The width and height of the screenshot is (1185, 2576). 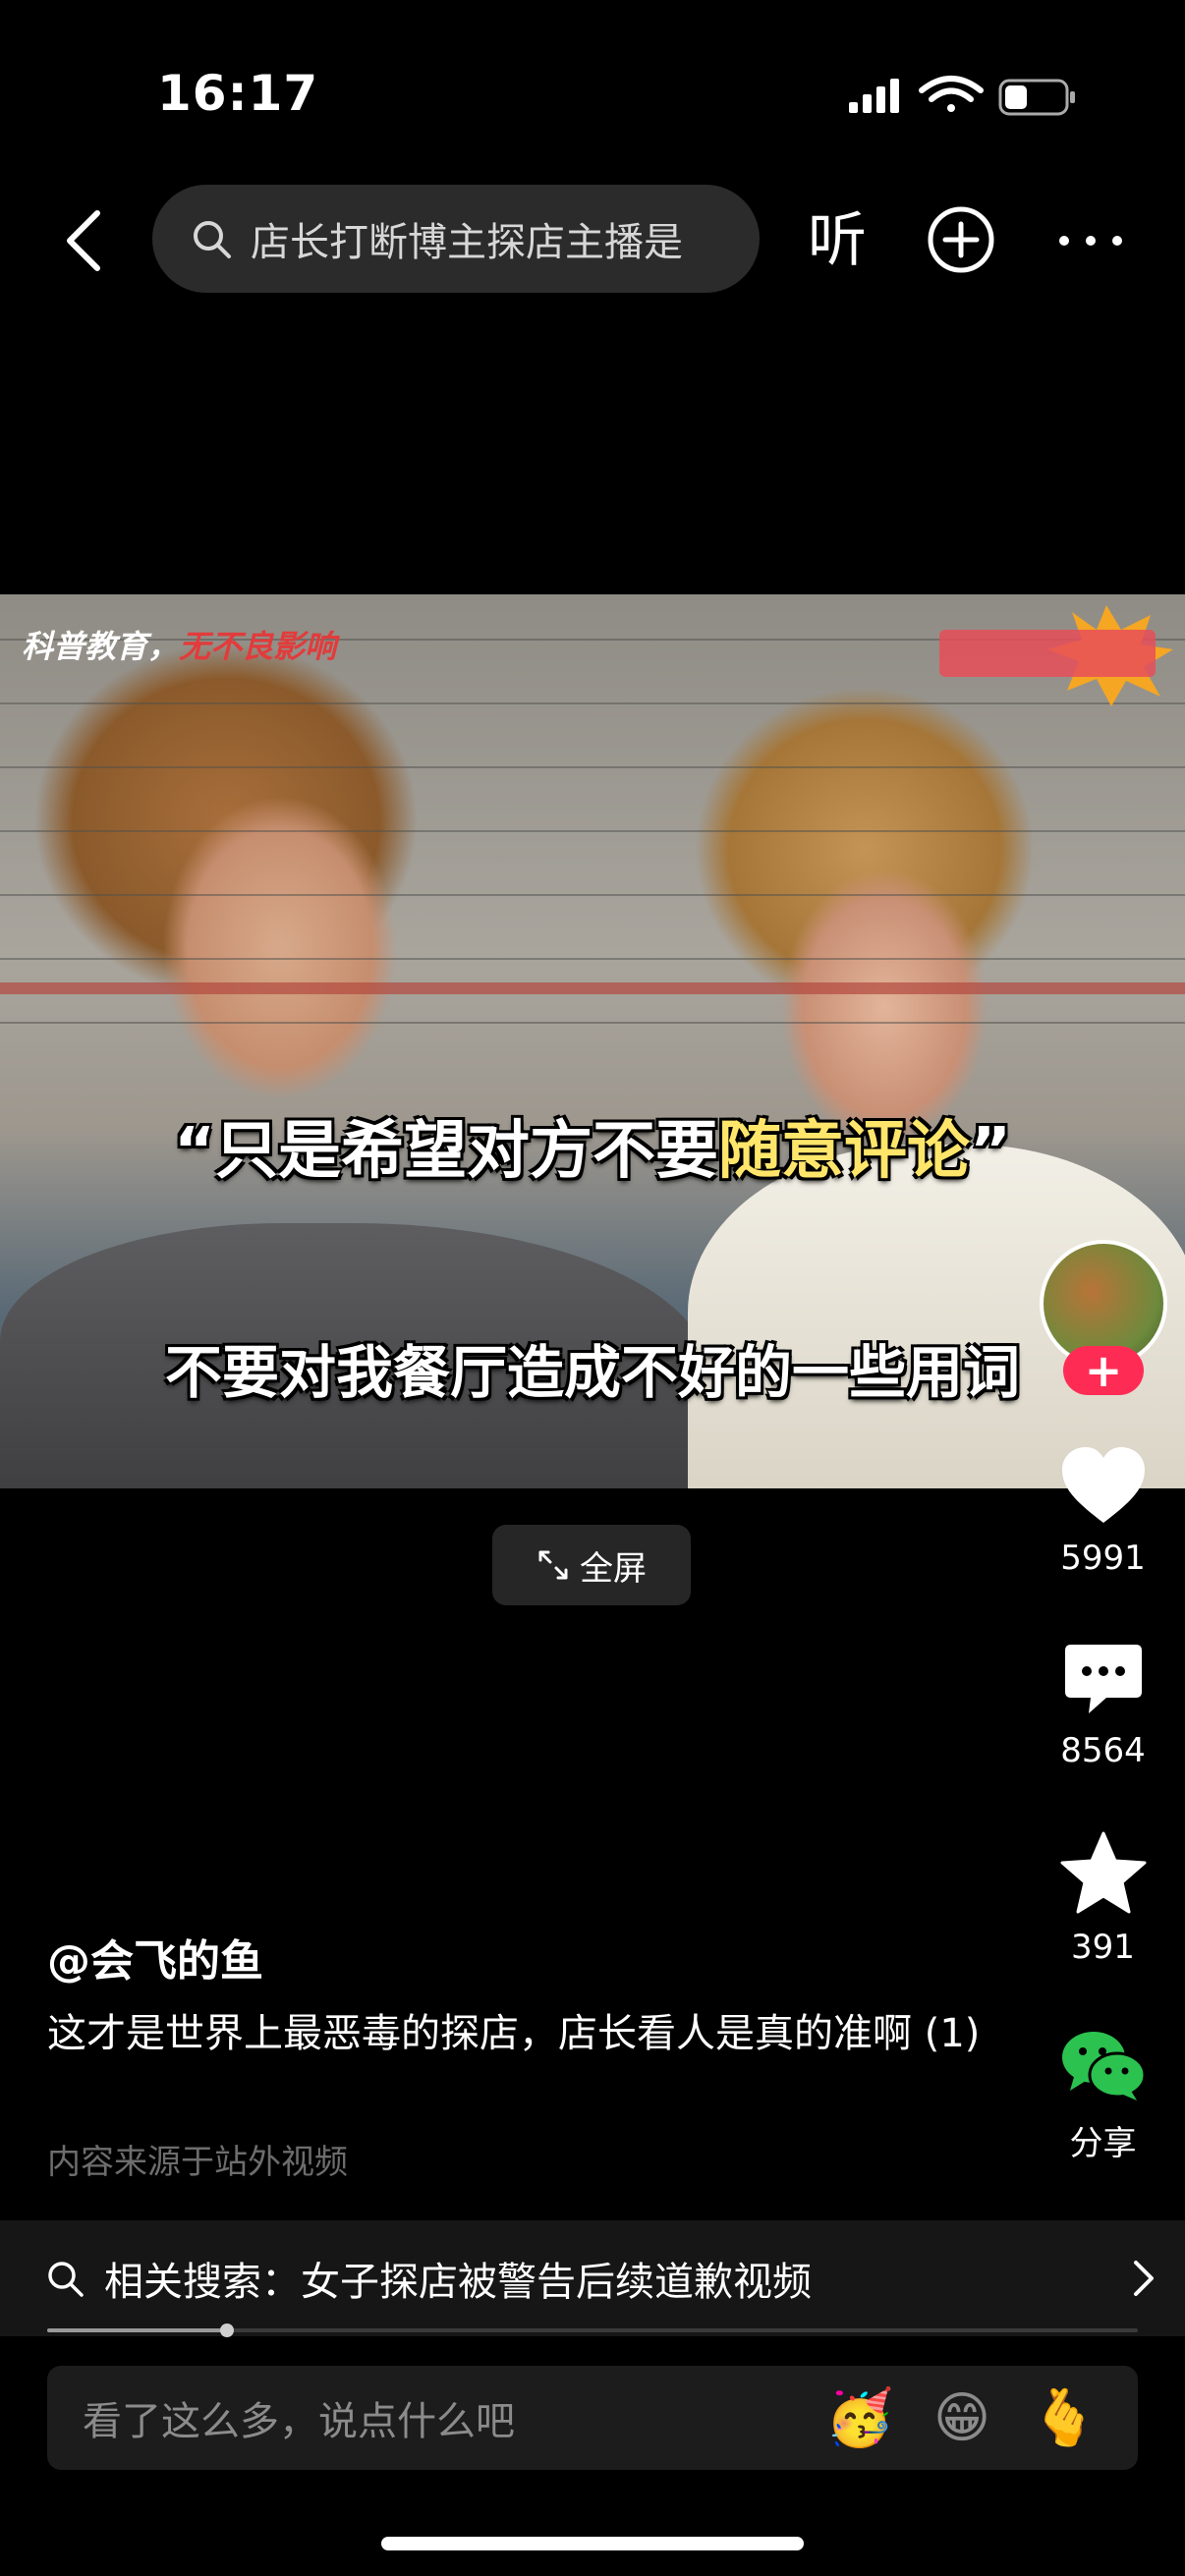 I want to click on source-note: 内容来源于站外视频, so click(x=198, y=2162).